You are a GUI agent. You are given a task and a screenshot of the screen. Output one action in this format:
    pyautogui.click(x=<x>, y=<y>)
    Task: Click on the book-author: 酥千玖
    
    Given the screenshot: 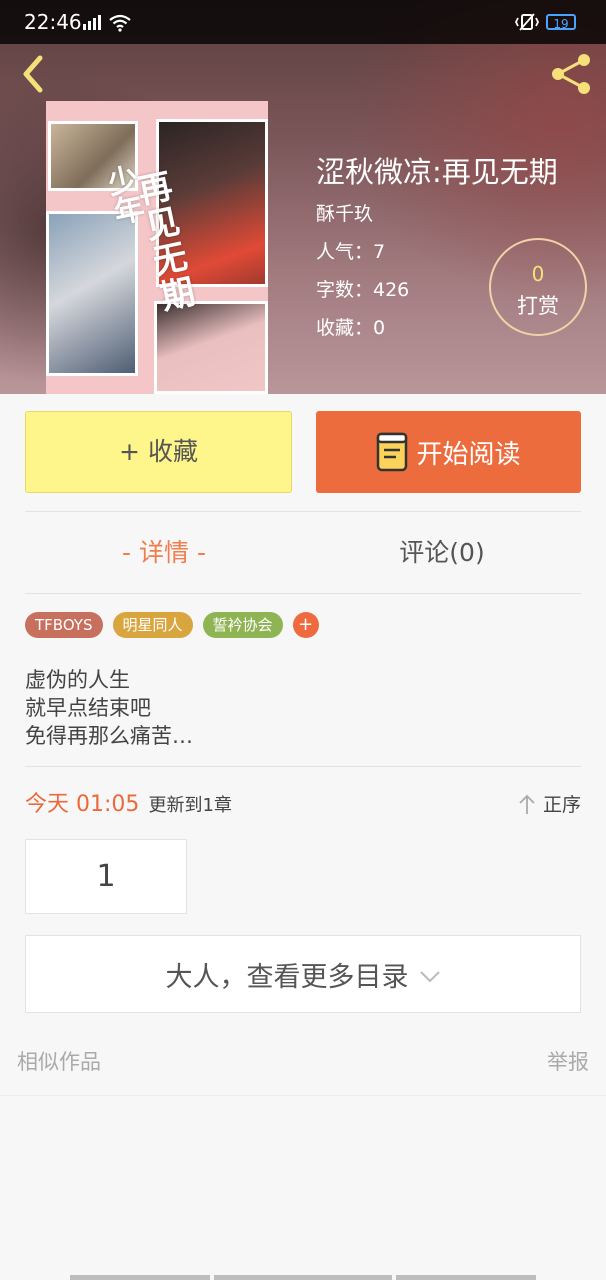 What is the action you would take?
    pyautogui.click(x=437, y=214)
    